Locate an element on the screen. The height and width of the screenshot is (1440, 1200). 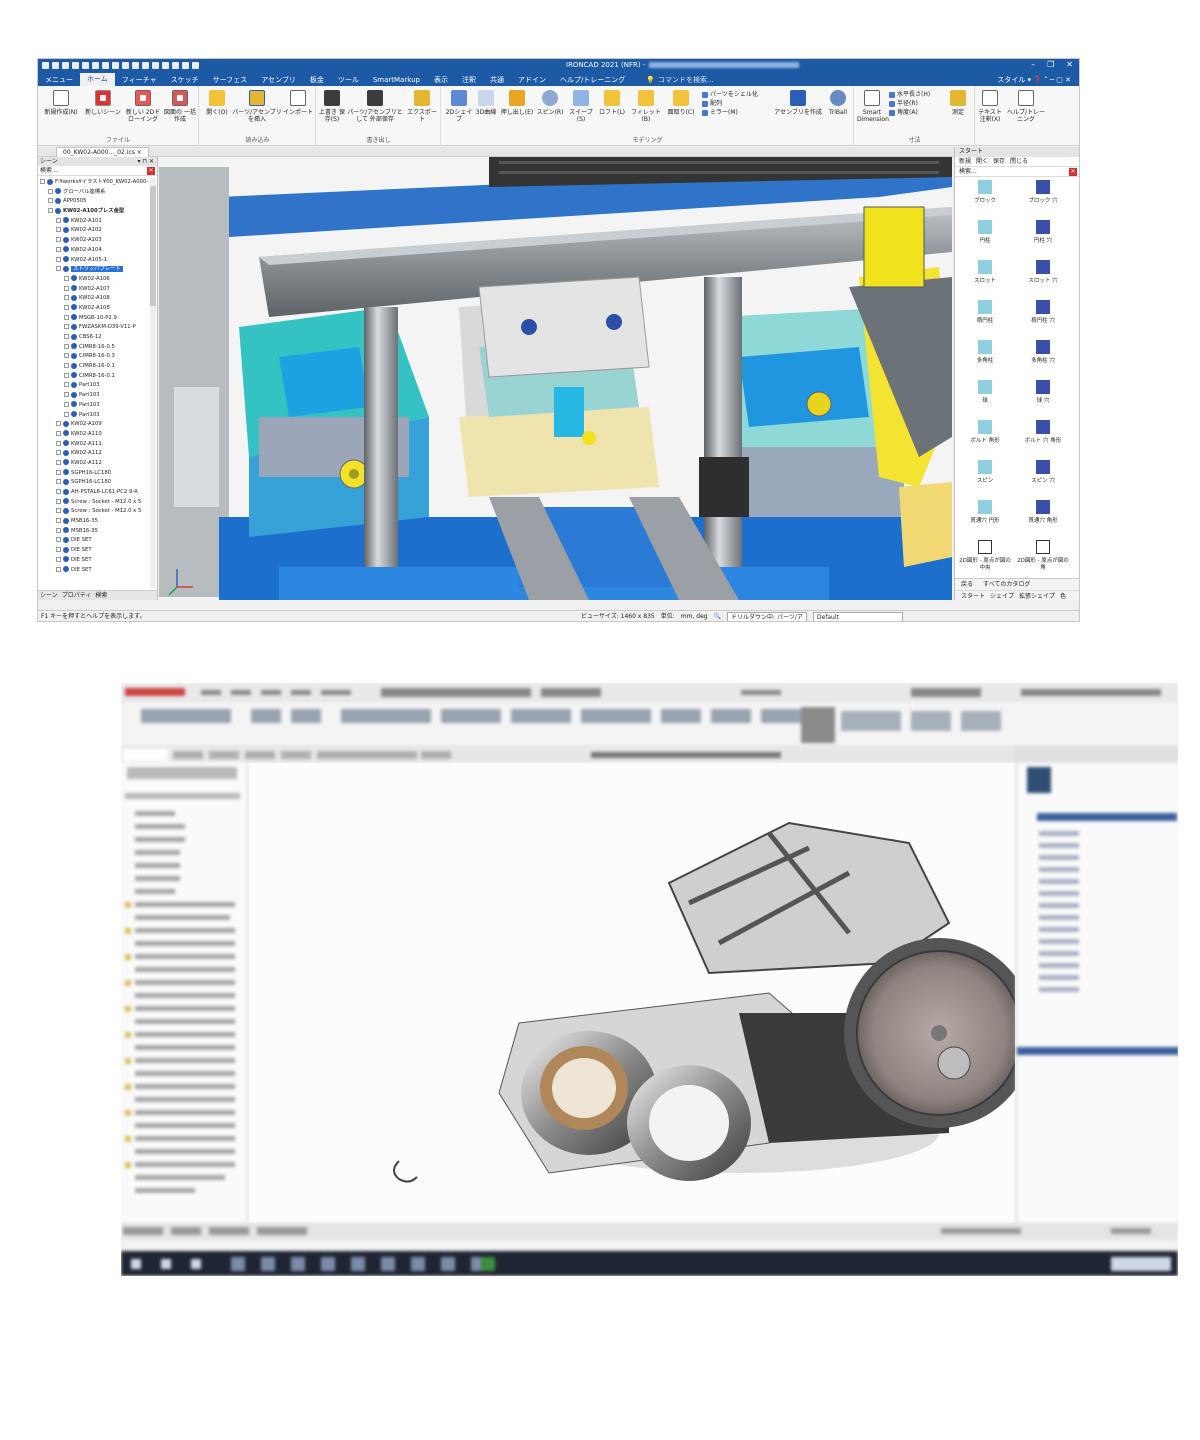
shape2d-button: 2Dシェイプ is located at coordinates (459, 106).